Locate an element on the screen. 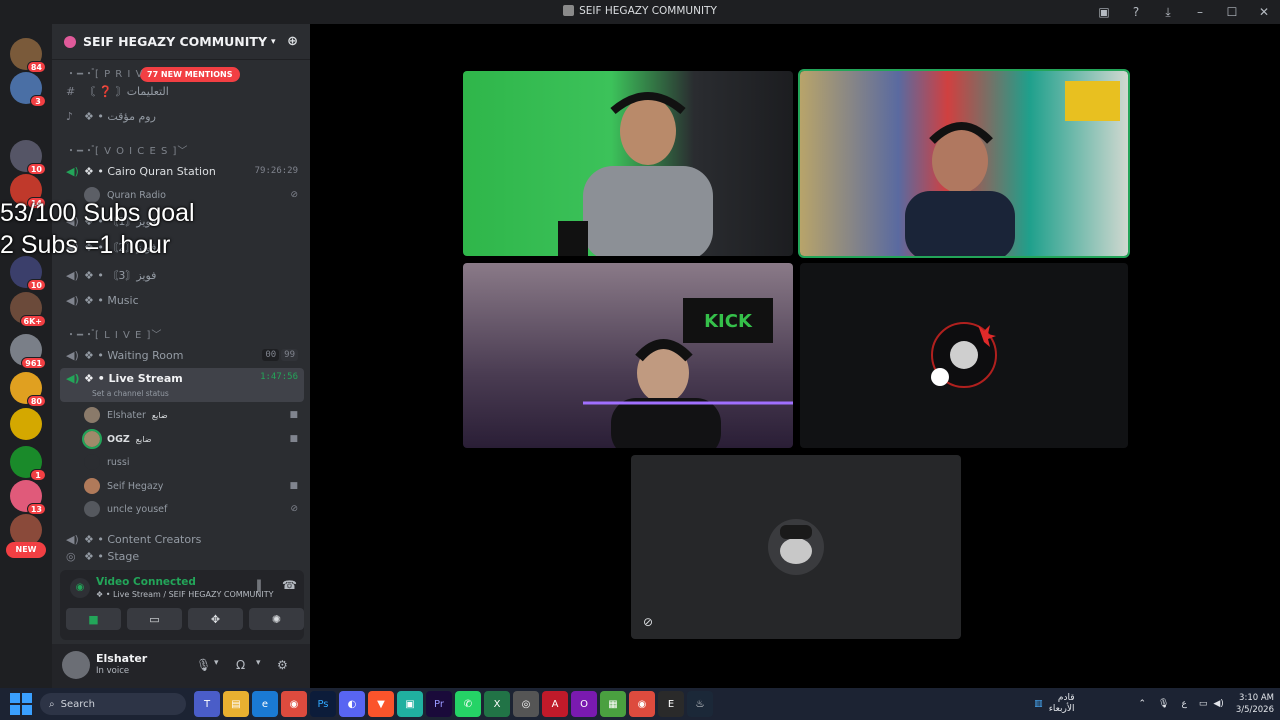  server-badge: 6K+ is located at coordinates (32, 321).